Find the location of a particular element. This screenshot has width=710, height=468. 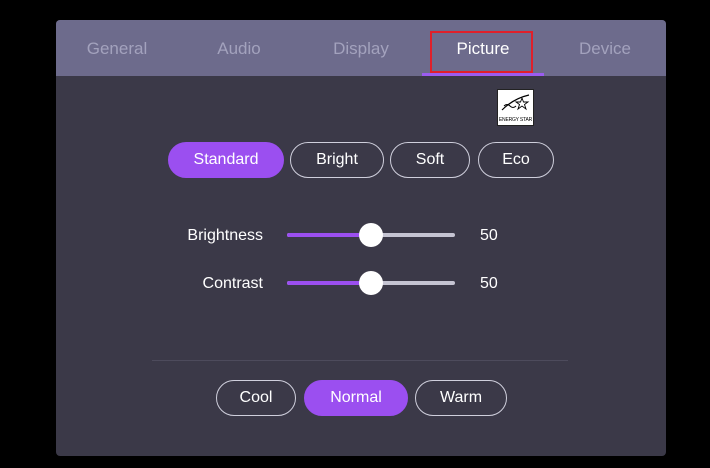

tab-display: Display is located at coordinates (361, 48).